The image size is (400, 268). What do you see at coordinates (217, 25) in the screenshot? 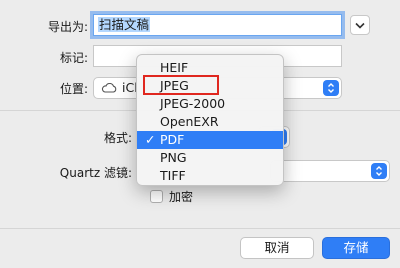
I see `export-as-field: 扫描文稿` at bounding box center [217, 25].